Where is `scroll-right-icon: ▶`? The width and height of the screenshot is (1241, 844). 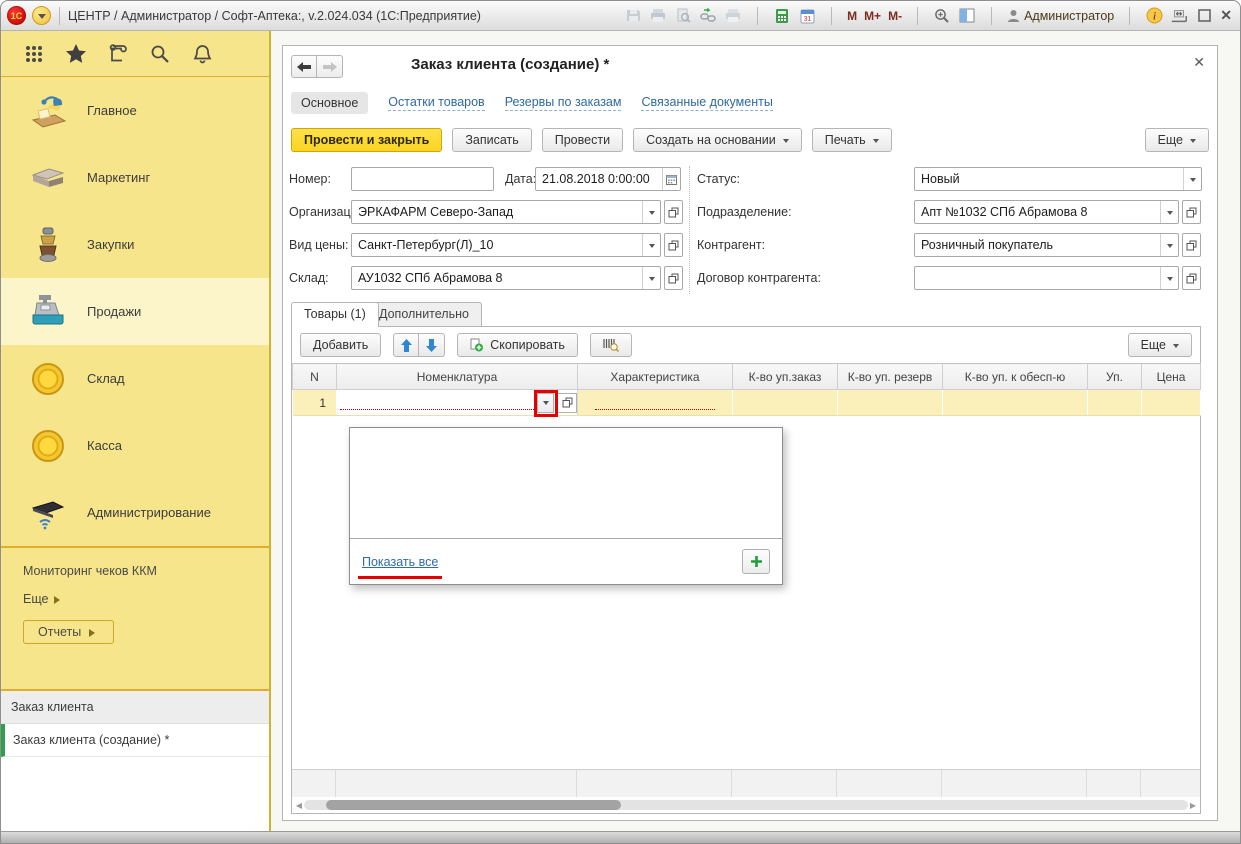 scroll-right-icon: ▶ is located at coordinates (1193, 805).